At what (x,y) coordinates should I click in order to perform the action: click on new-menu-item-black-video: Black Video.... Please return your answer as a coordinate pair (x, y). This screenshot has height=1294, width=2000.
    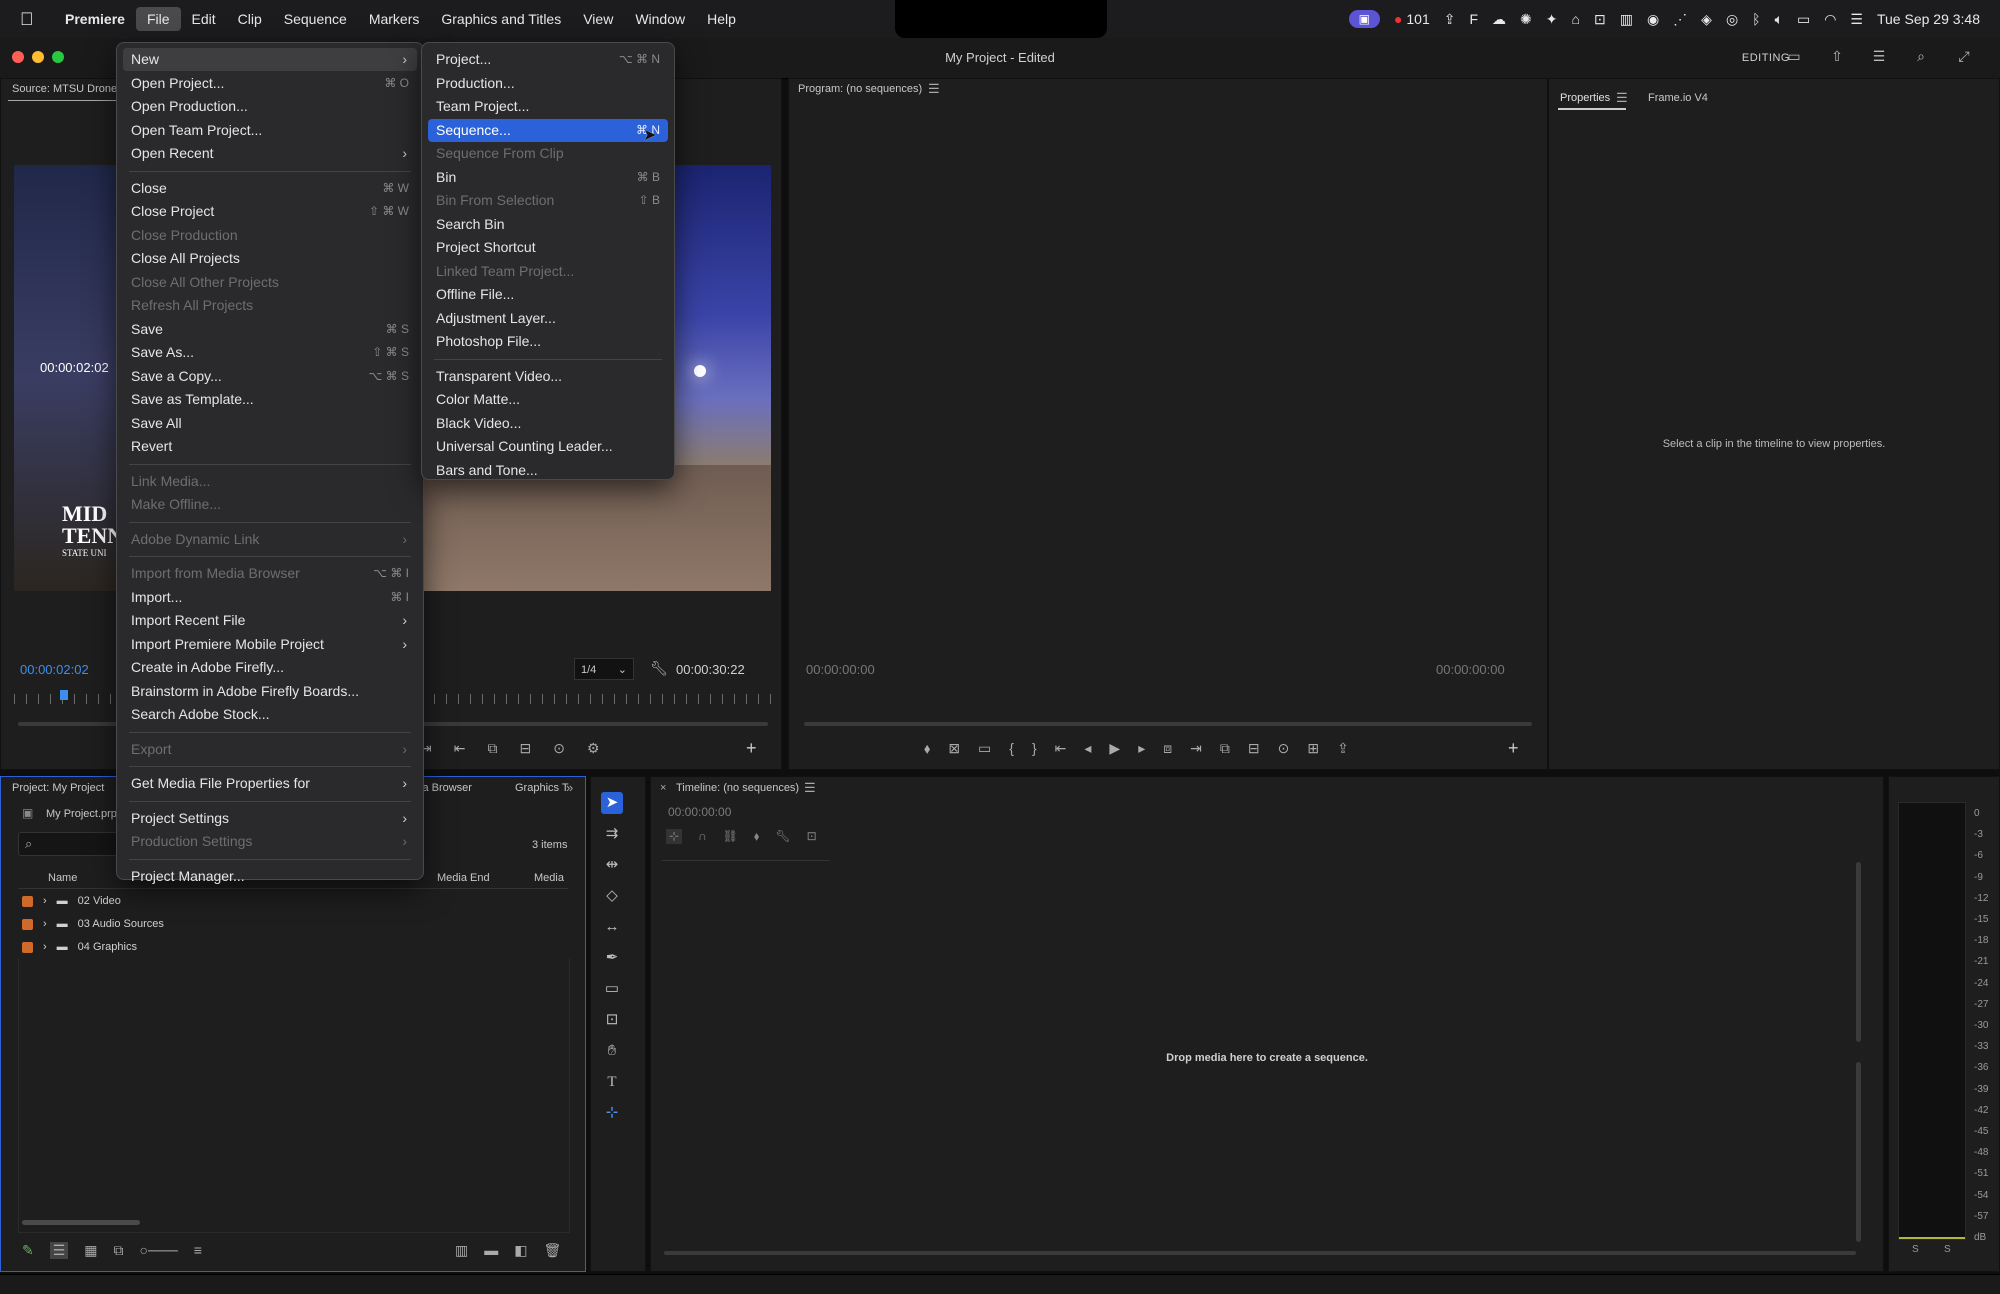
    Looking at the image, I should click on (548, 423).